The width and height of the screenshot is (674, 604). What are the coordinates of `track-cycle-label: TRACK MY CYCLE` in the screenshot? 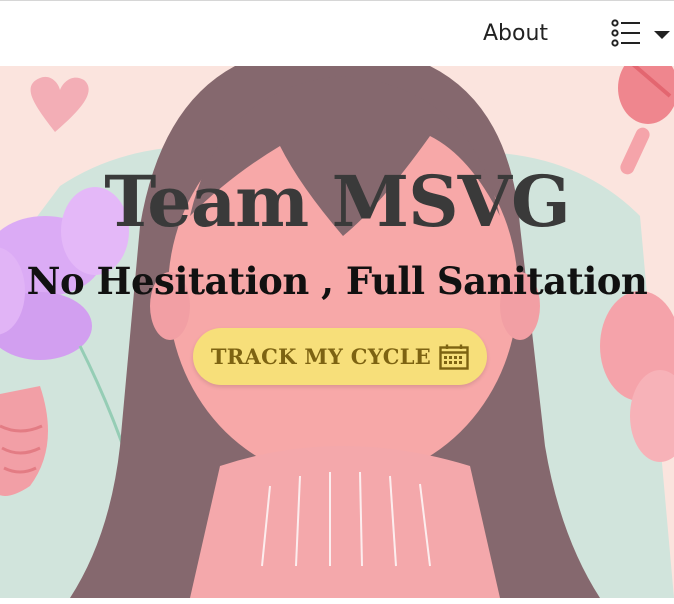 It's located at (321, 356).